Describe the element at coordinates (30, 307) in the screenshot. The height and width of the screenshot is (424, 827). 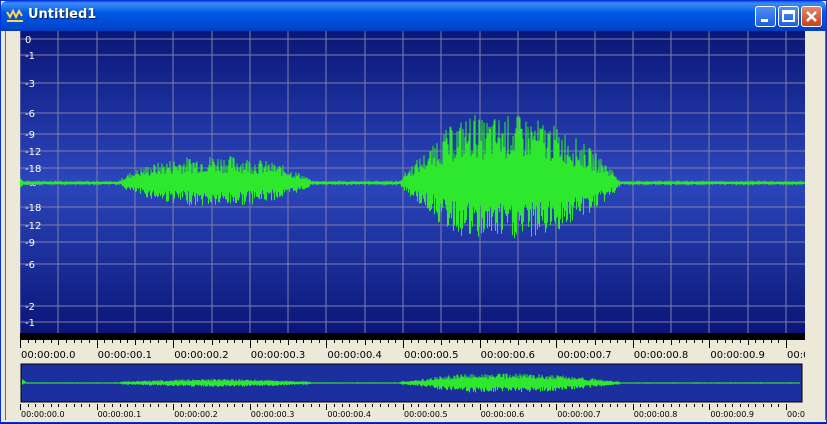
I see `amplitude-label: -2` at that location.